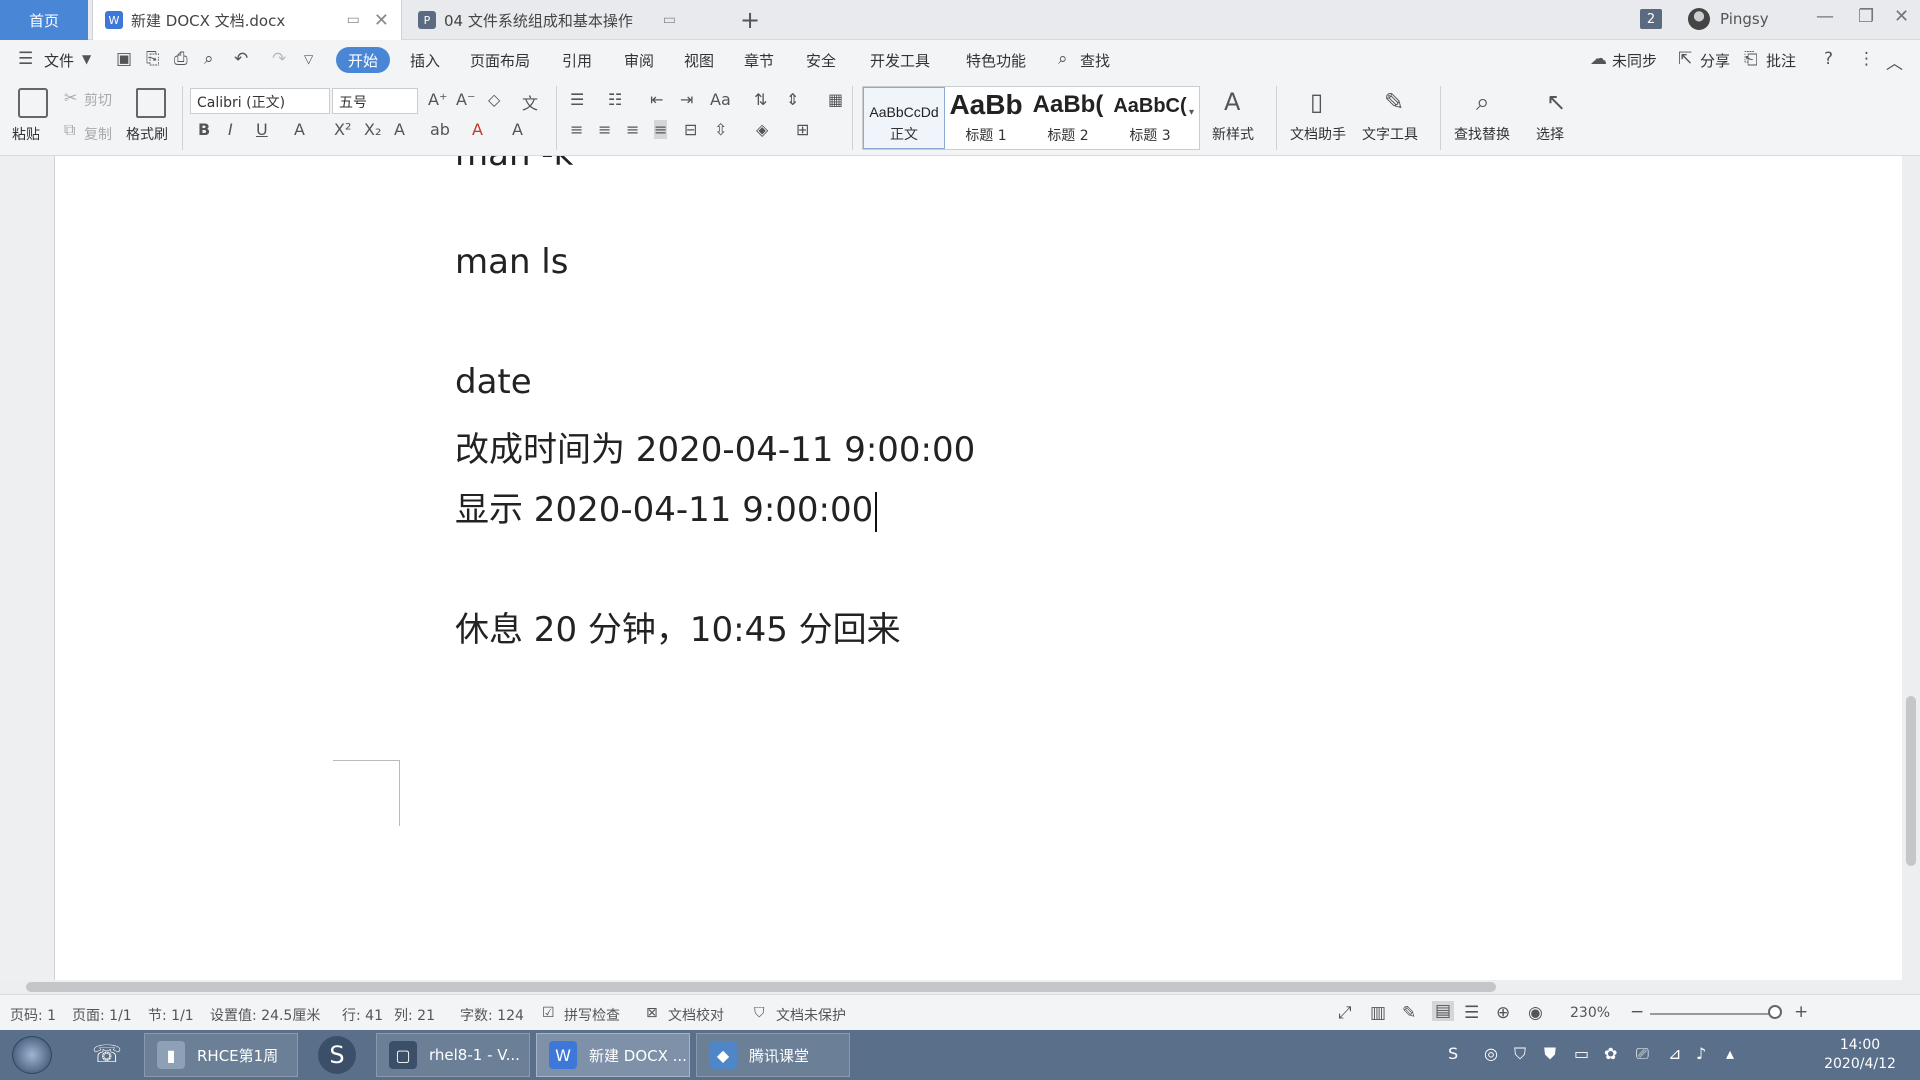  Describe the element at coordinates (1318, 134) in the screenshot. I see `doc-helper-button: 文档助手` at that location.